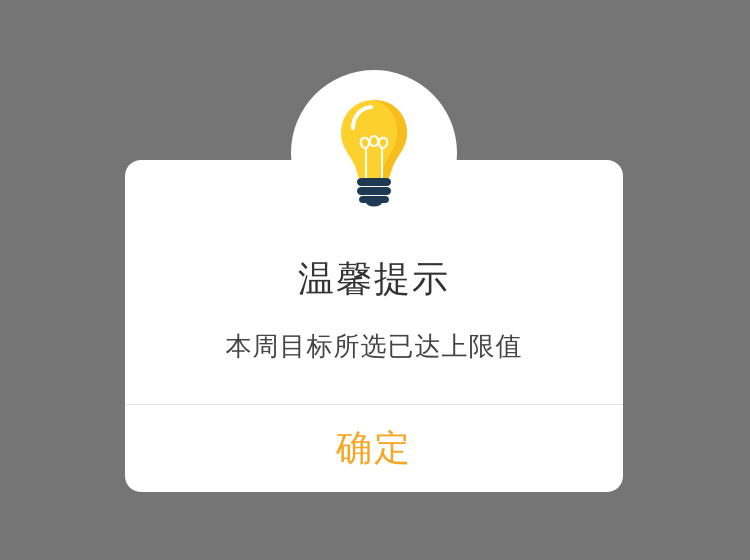  I want to click on dialog-title: 温馨提示, so click(374, 280).